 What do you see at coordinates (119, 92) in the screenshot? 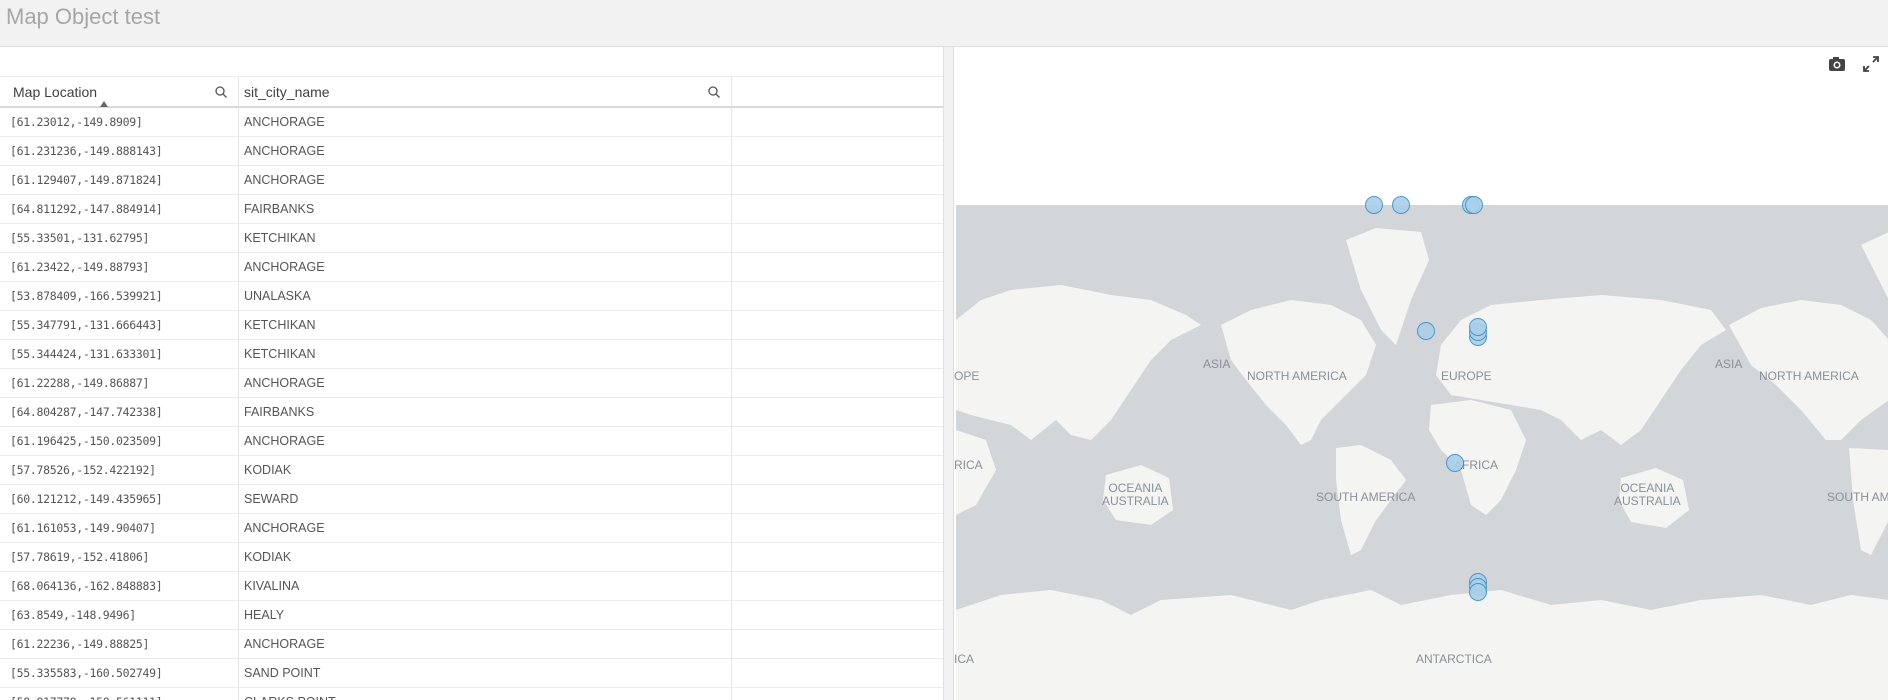
I see `column-header-map-location: Map Location` at bounding box center [119, 92].